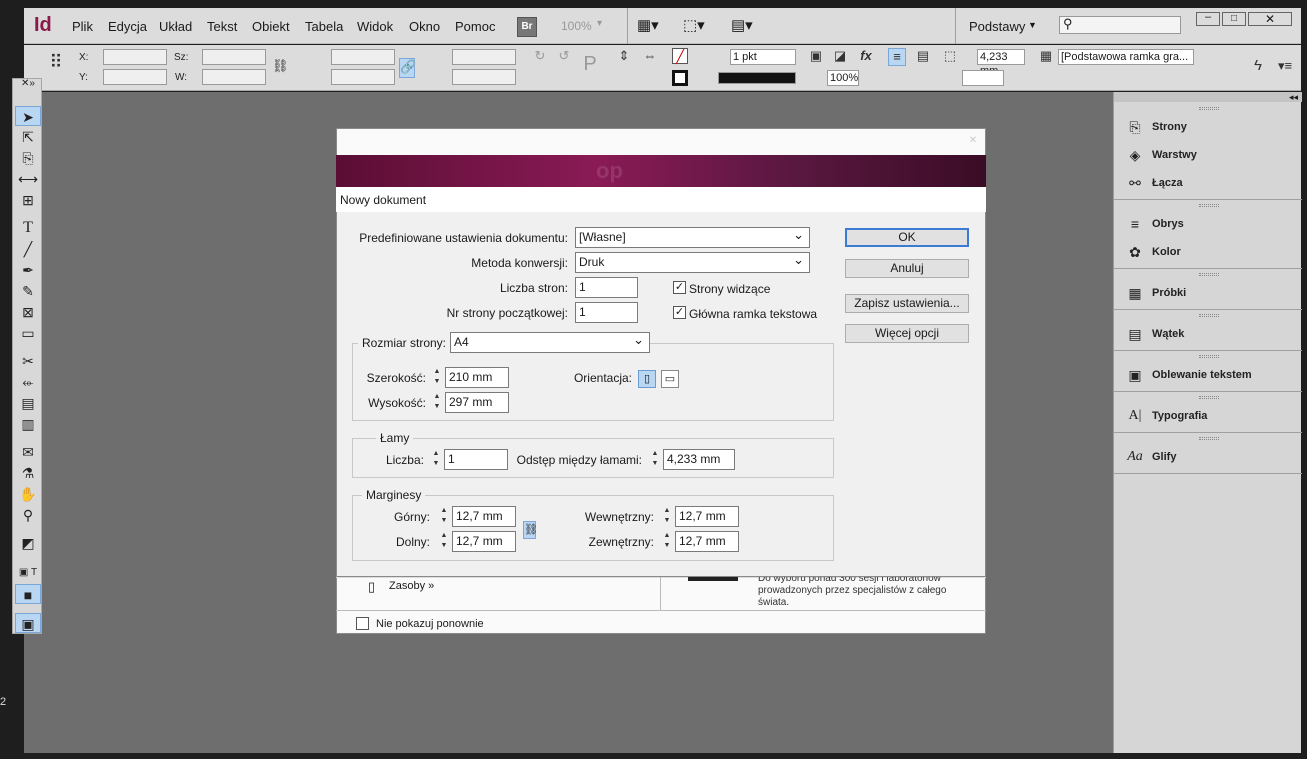 The width and height of the screenshot is (1307, 759). What do you see at coordinates (816, 56) in the screenshot?
I see `frame-fitting-icon: ▣` at bounding box center [816, 56].